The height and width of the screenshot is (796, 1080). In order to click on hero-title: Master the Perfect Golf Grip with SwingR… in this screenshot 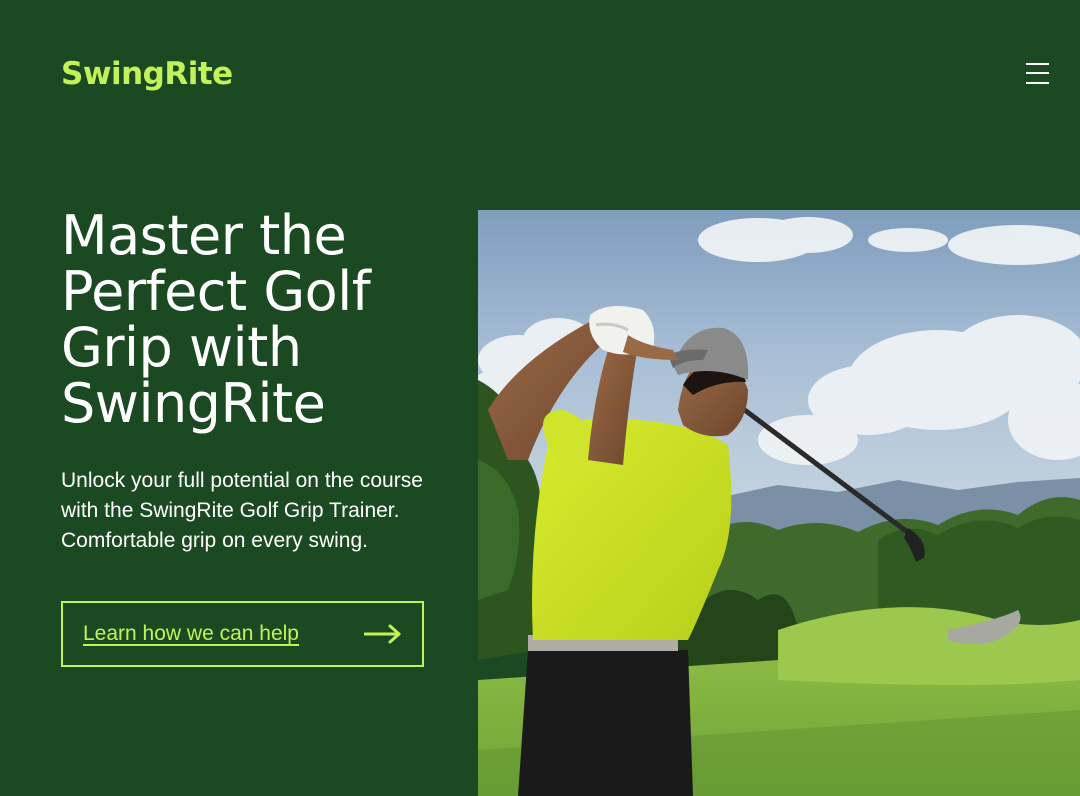, I will do `click(216, 319)`.